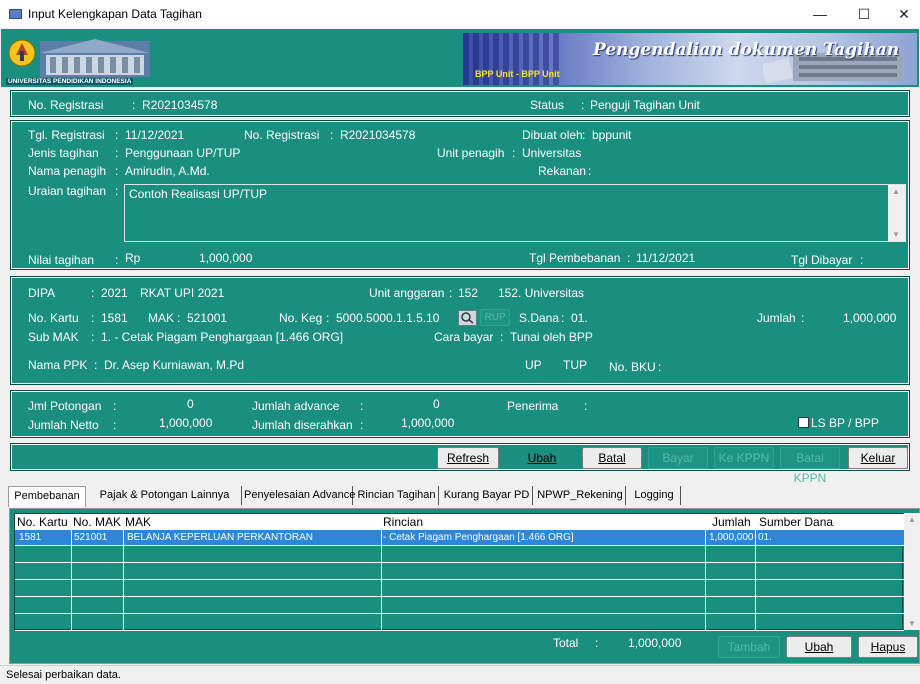 This screenshot has width=920, height=684. What do you see at coordinates (47, 496) in the screenshot?
I see `tab-pembebanan: Pembebanan` at bounding box center [47, 496].